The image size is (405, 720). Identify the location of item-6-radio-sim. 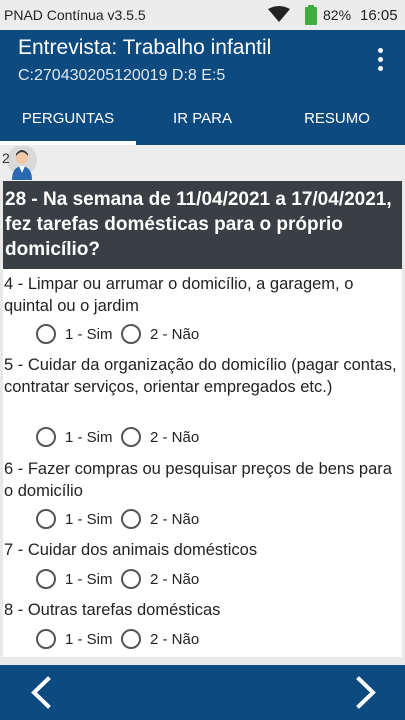
(46, 519).